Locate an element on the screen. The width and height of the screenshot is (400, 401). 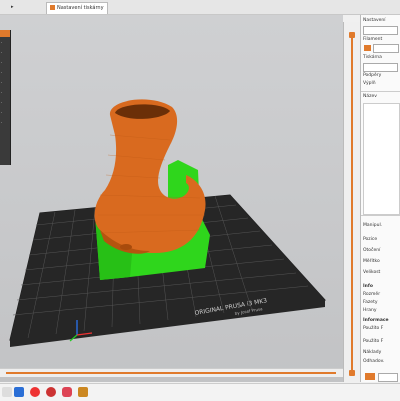
sidebar-dimensions-label: Rozměr is located at coordinates (372, 294).